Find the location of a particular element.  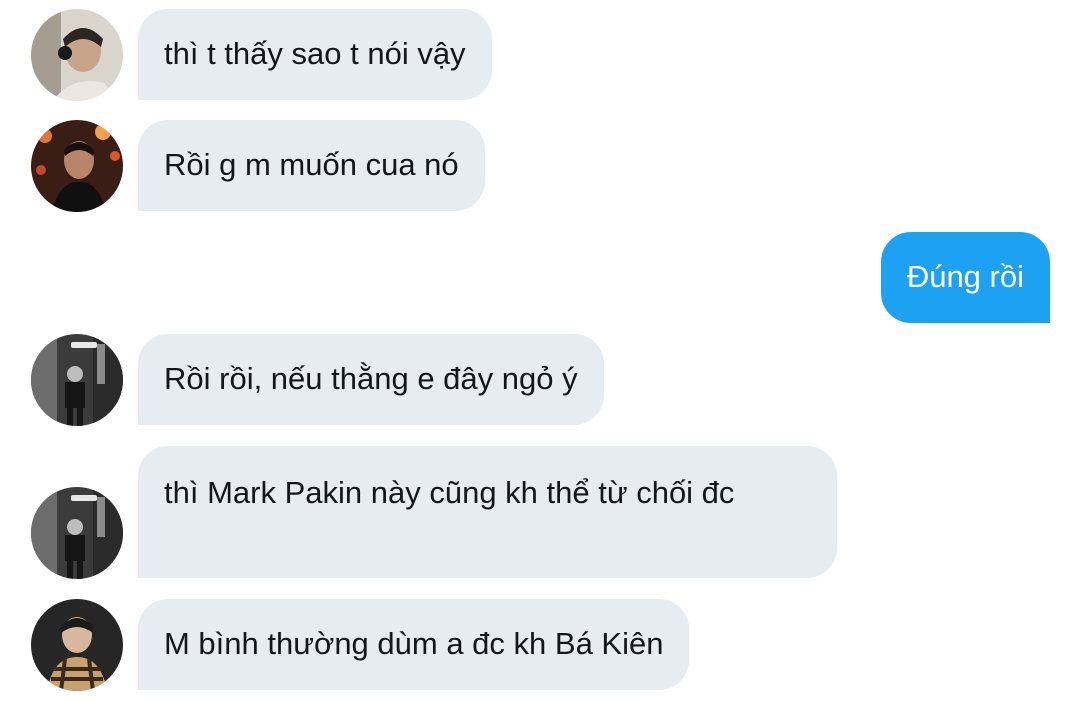

message-text: Đúng rồi is located at coordinates (965, 276).